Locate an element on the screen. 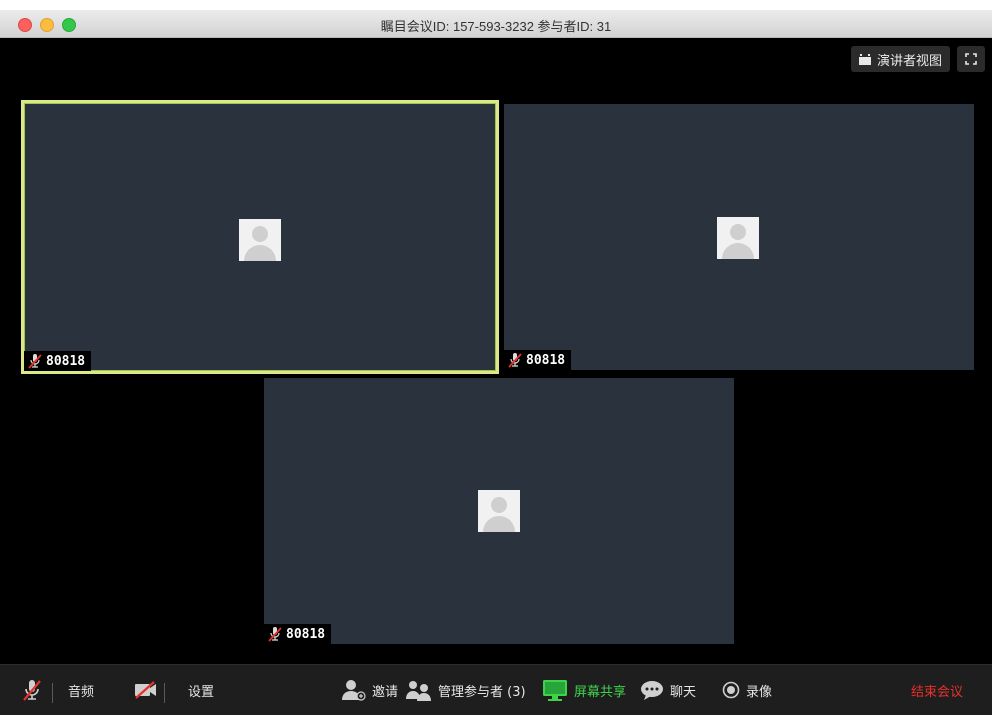  invite-user-icon is located at coordinates (354, 690).